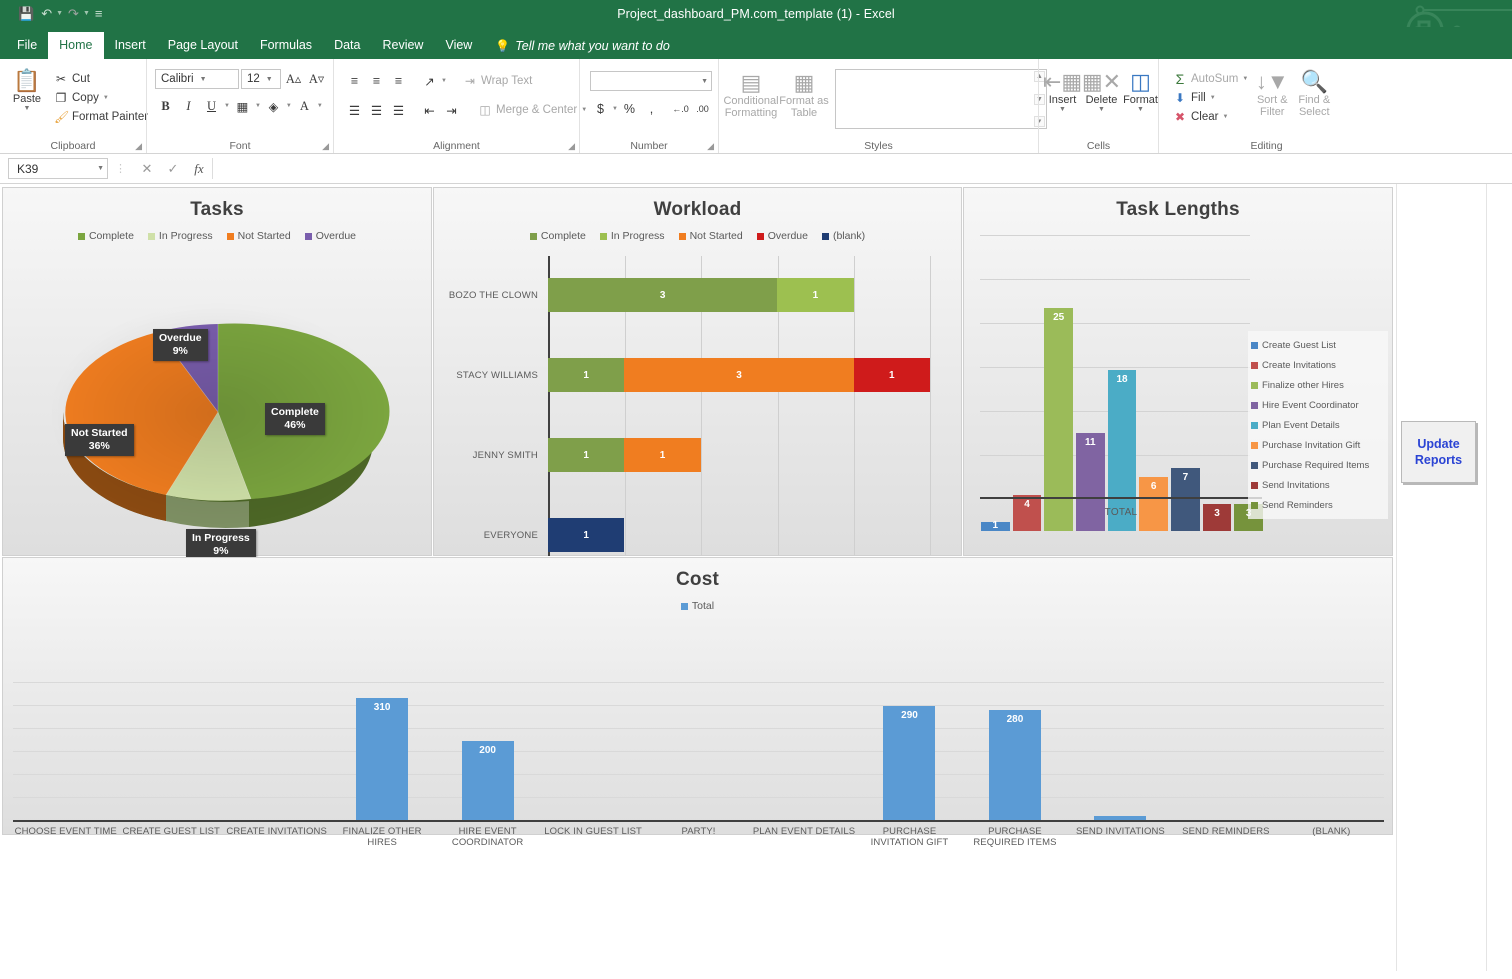 This screenshot has height=979, width=1512. Describe the element at coordinates (1318, 365) in the screenshot. I see `legend-item: Create Invitations` at that location.